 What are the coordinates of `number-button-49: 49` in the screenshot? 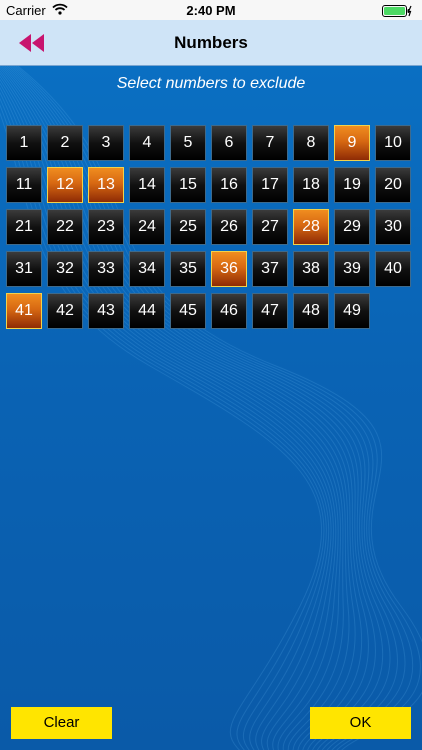 It's located at (352, 311).